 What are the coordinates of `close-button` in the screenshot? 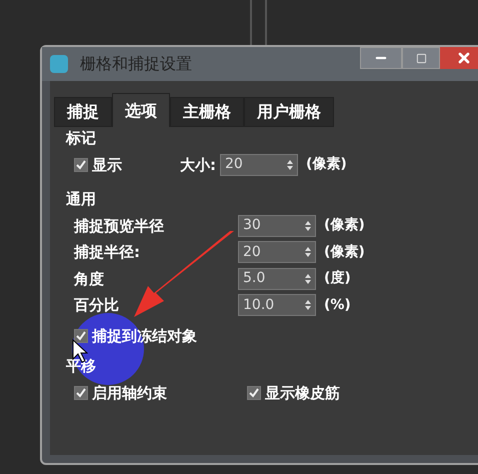 It's located at (459, 58).